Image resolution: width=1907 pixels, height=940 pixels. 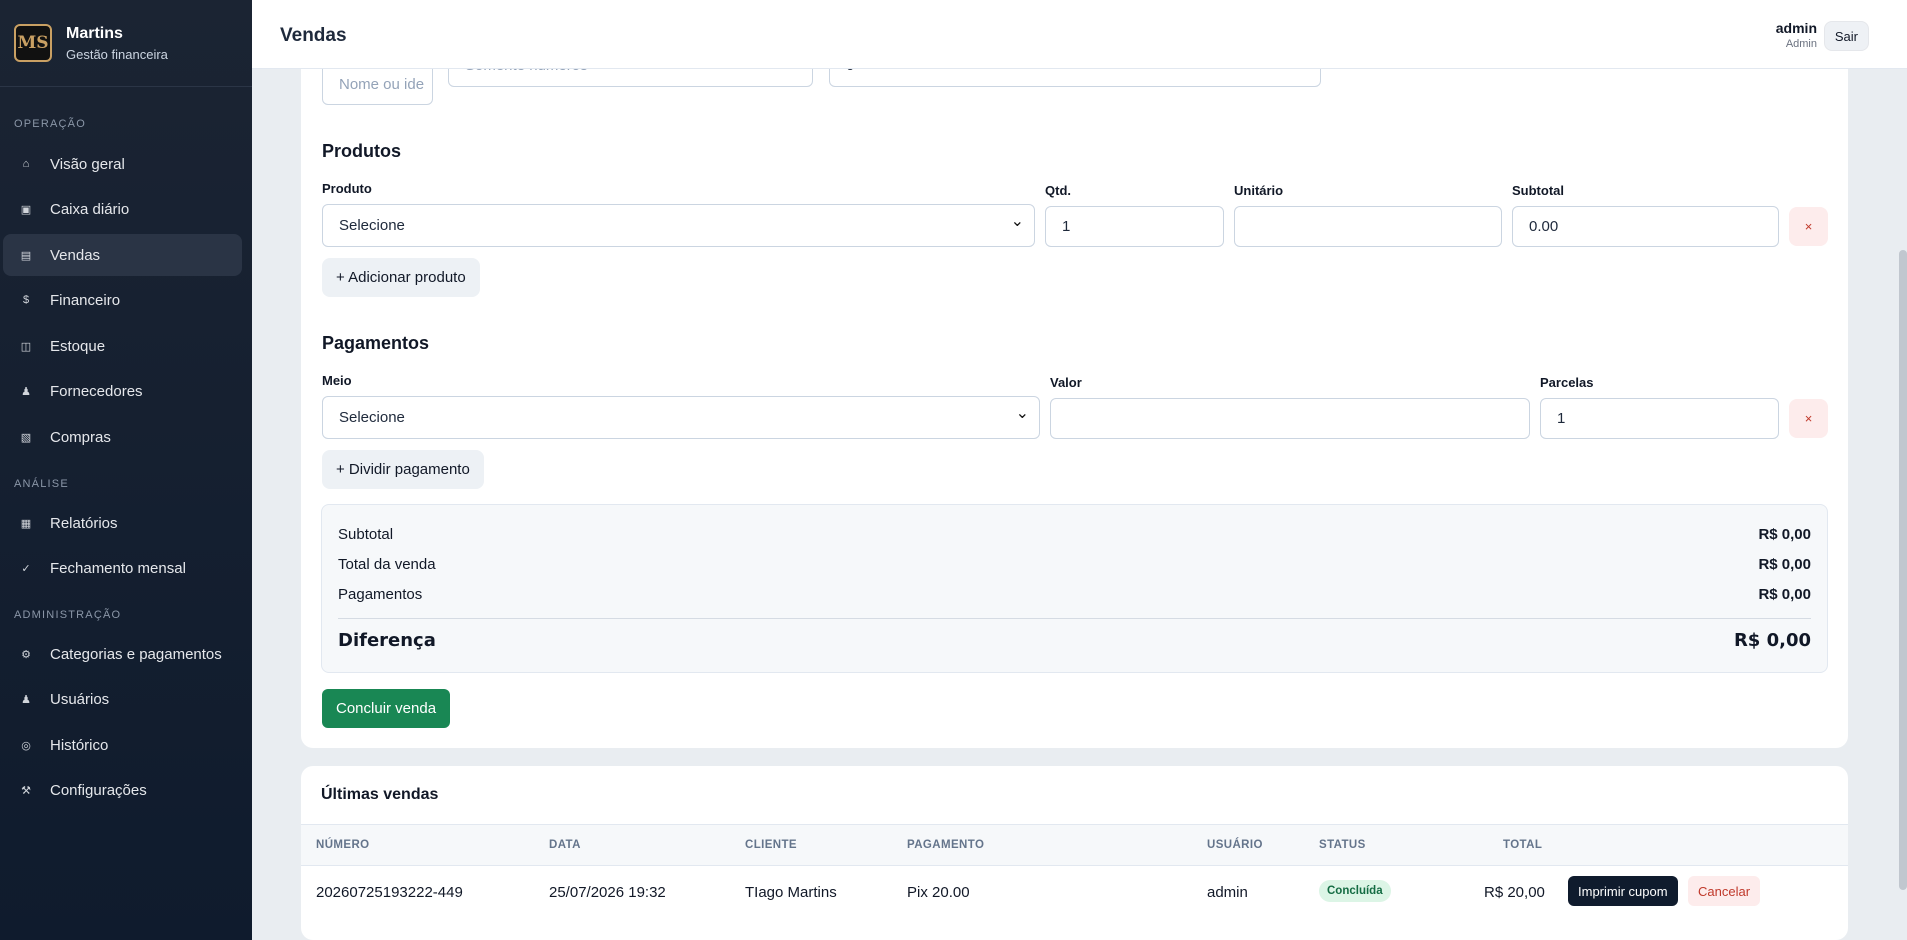 I want to click on payments-title: Pagamentos, so click(x=376, y=343).